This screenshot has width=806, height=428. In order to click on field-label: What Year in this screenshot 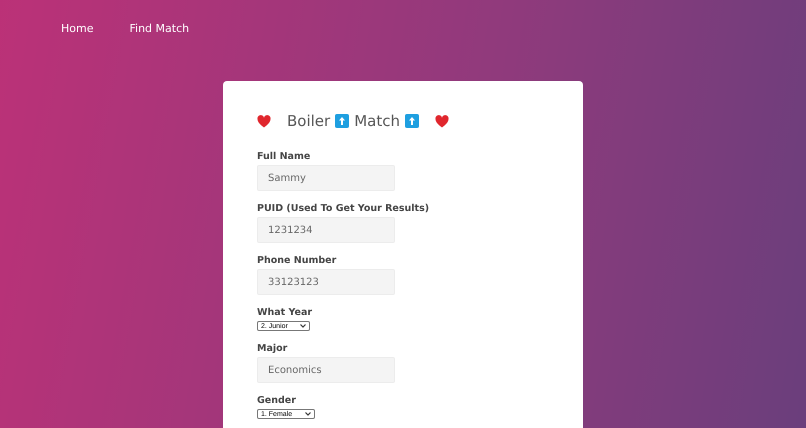, I will do `click(285, 312)`.